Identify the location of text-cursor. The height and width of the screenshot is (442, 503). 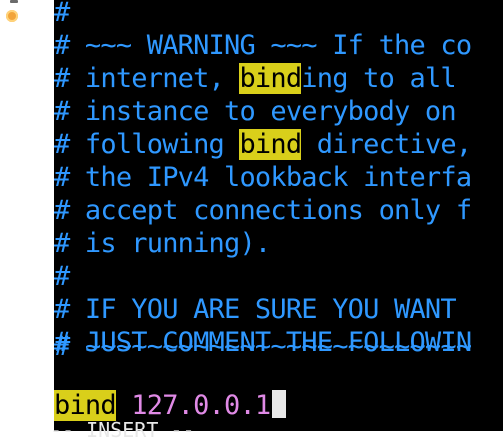
(279, 404).